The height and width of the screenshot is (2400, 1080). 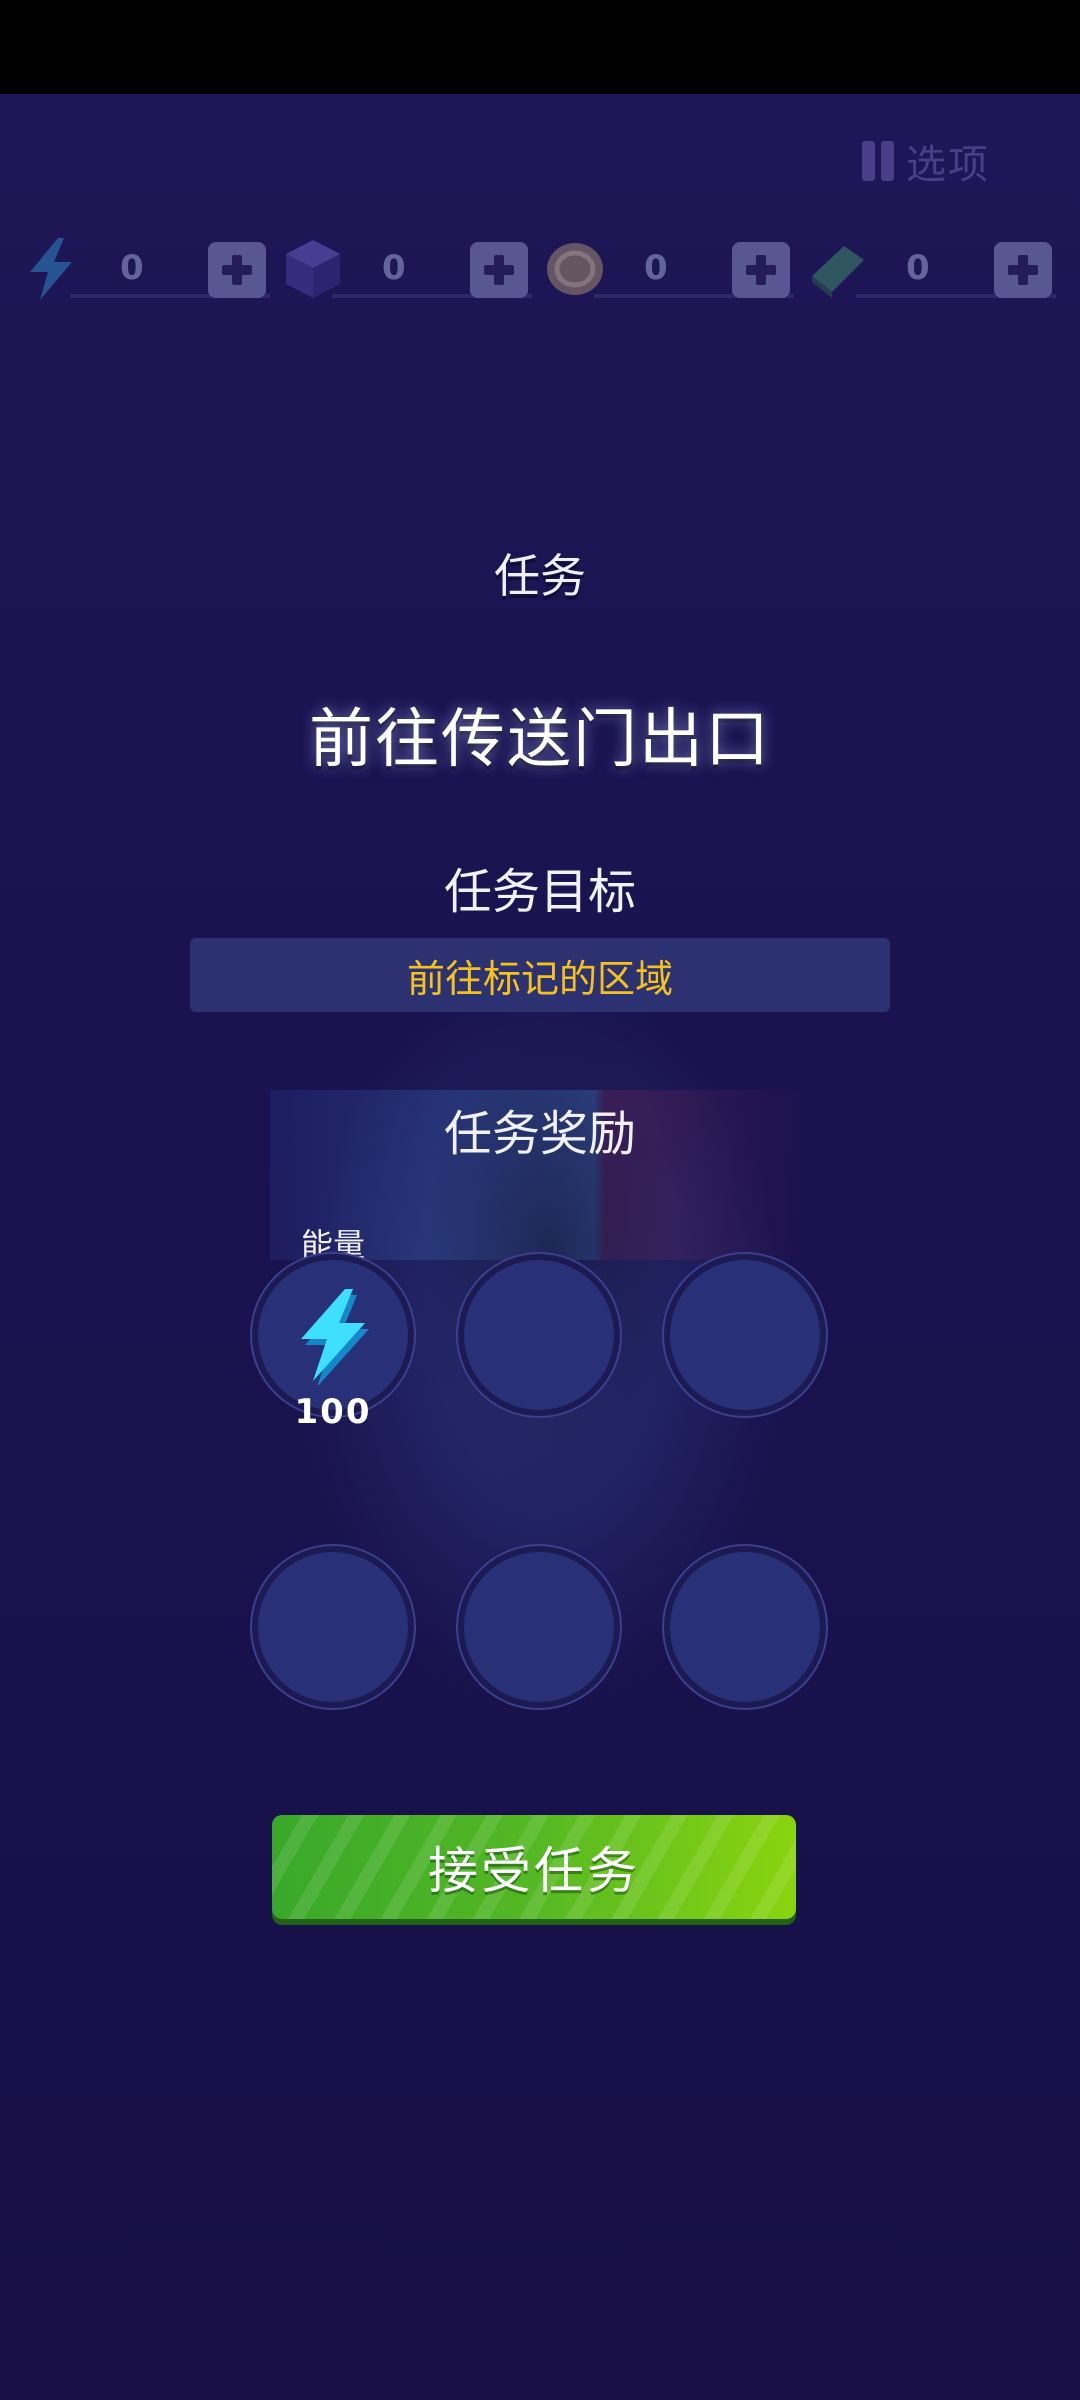 What do you see at coordinates (539, 1134) in the screenshot?
I see `mission-reward-heading: 任务奖励` at bounding box center [539, 1134].